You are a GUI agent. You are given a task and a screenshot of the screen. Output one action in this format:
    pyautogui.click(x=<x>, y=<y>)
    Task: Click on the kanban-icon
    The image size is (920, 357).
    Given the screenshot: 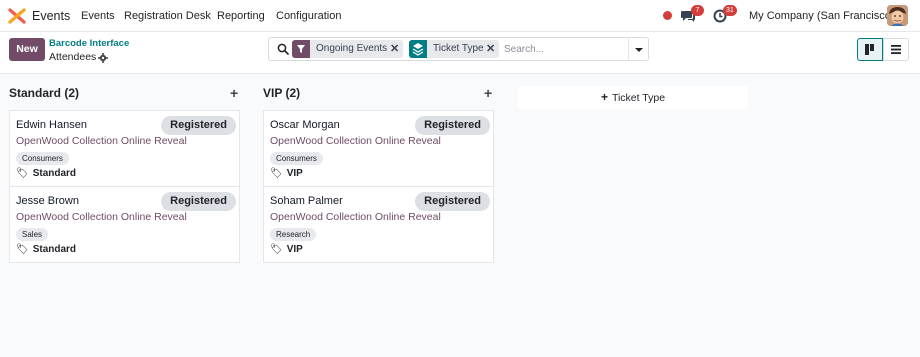 What is the action you would take?
    pyautogui.click(x=869, y=49)
    